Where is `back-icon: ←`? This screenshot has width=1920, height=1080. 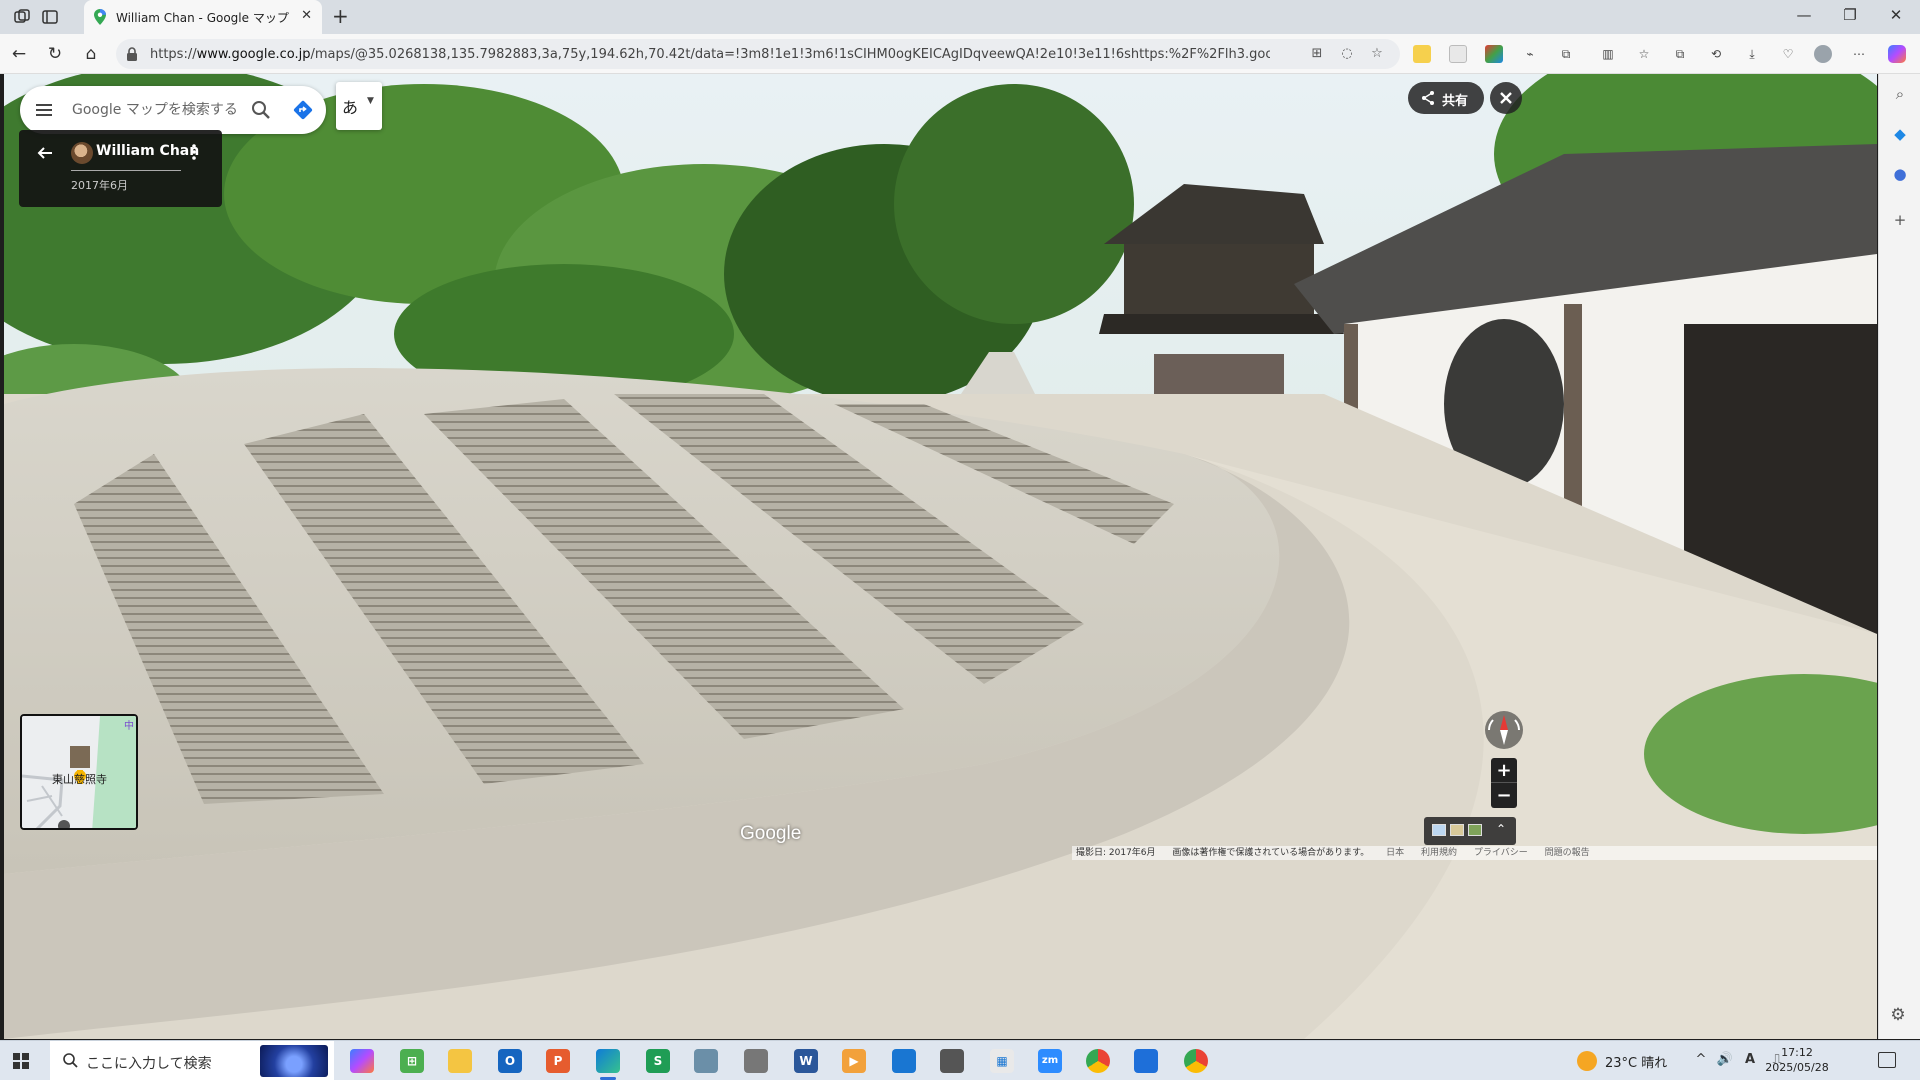
back-icon: ← is located at coordinates (19, 54).